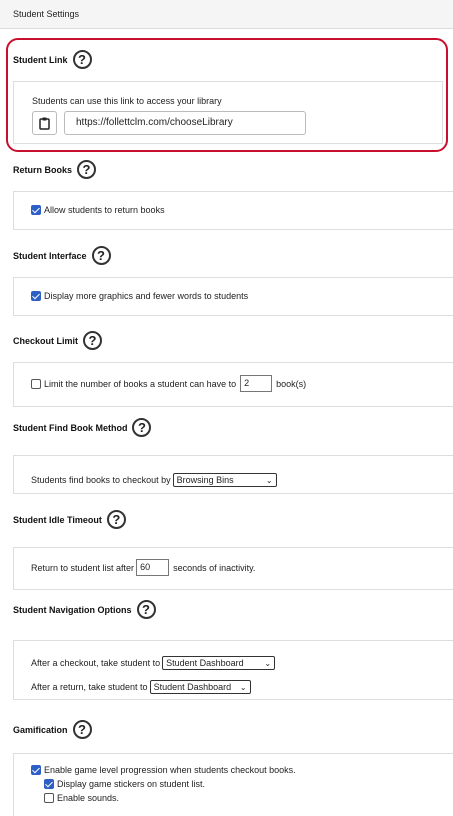 The width and height of the screenshot is (453, 816). I want to click on return-books-option: Allow students to return books, so click(98, 210).